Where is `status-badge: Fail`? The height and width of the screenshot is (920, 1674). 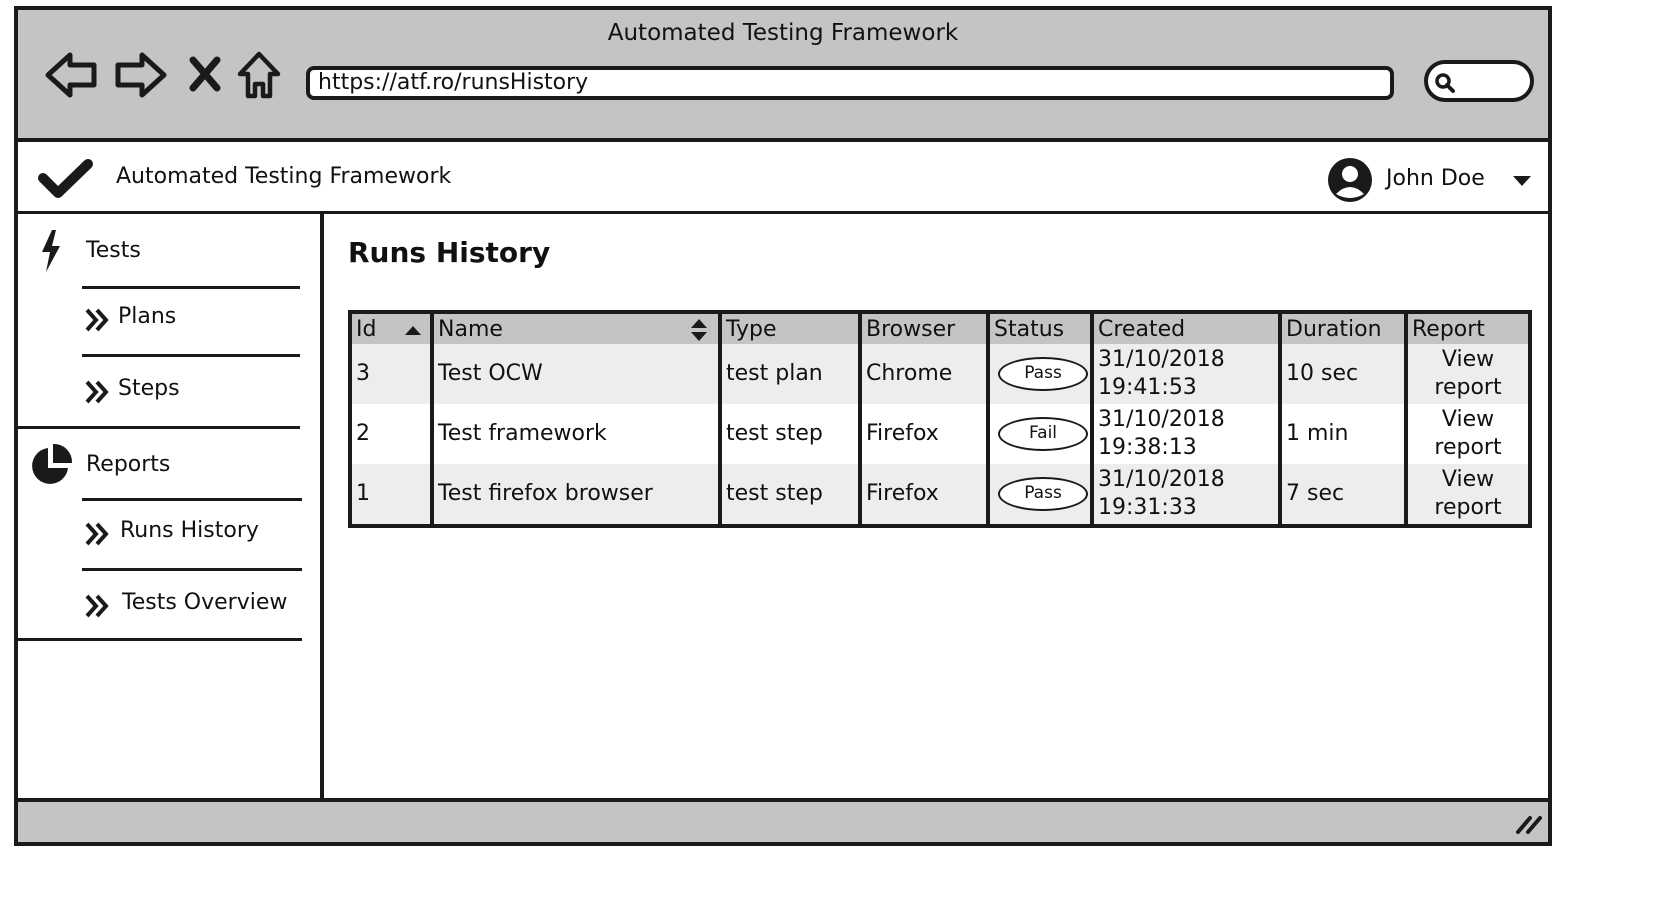
status-badge: Fail is located at coordinates (1043, 434).